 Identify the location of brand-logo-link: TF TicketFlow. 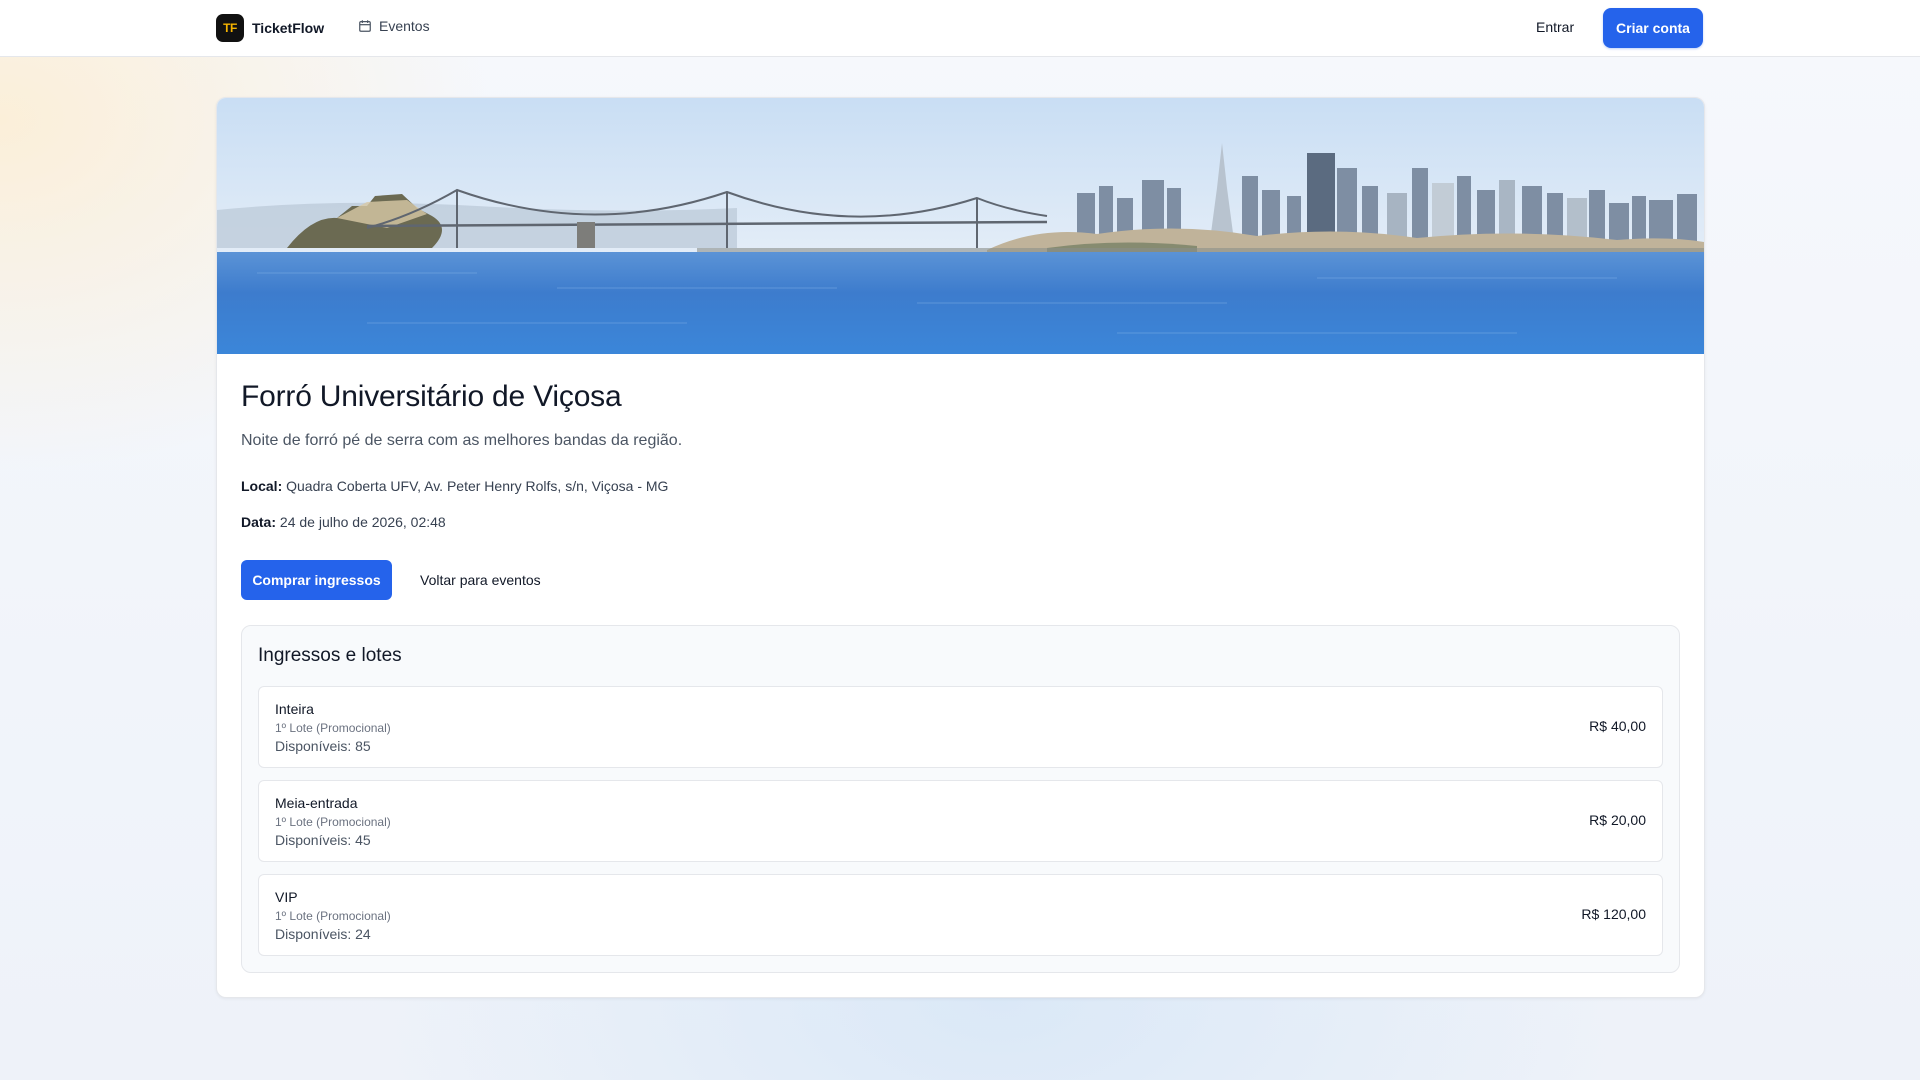
(270, 28).